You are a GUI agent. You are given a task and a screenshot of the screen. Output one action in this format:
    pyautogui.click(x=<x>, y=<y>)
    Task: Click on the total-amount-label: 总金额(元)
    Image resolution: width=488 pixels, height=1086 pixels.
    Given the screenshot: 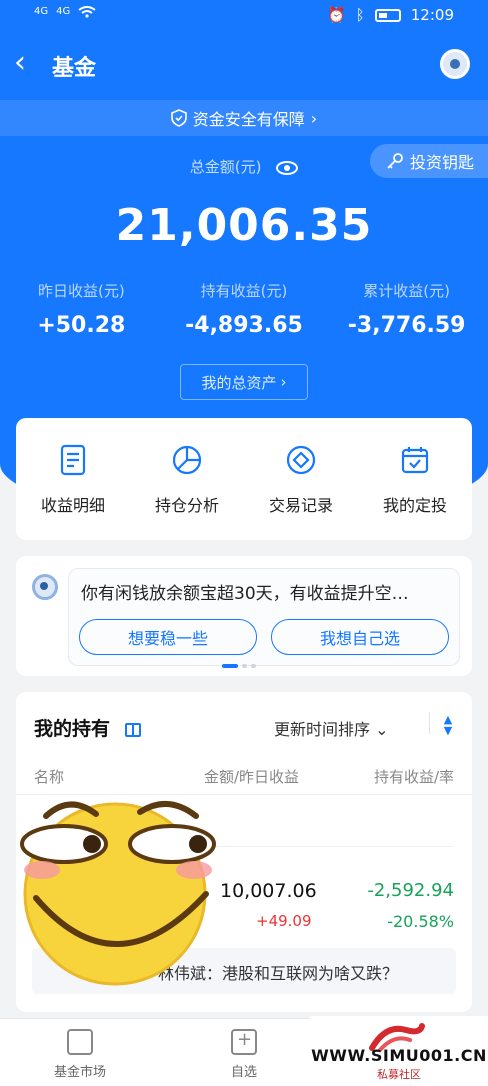 What is the action you would take?
    pyautogui.click(x=225, y=167)
    